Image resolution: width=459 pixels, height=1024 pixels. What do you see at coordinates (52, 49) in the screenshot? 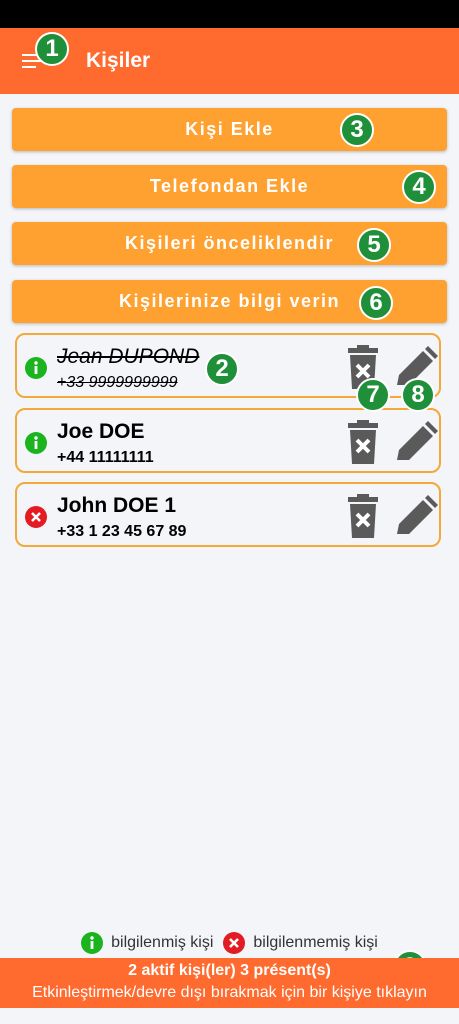
I see `annotation-badge: 1` at bounding box center [52, 49].